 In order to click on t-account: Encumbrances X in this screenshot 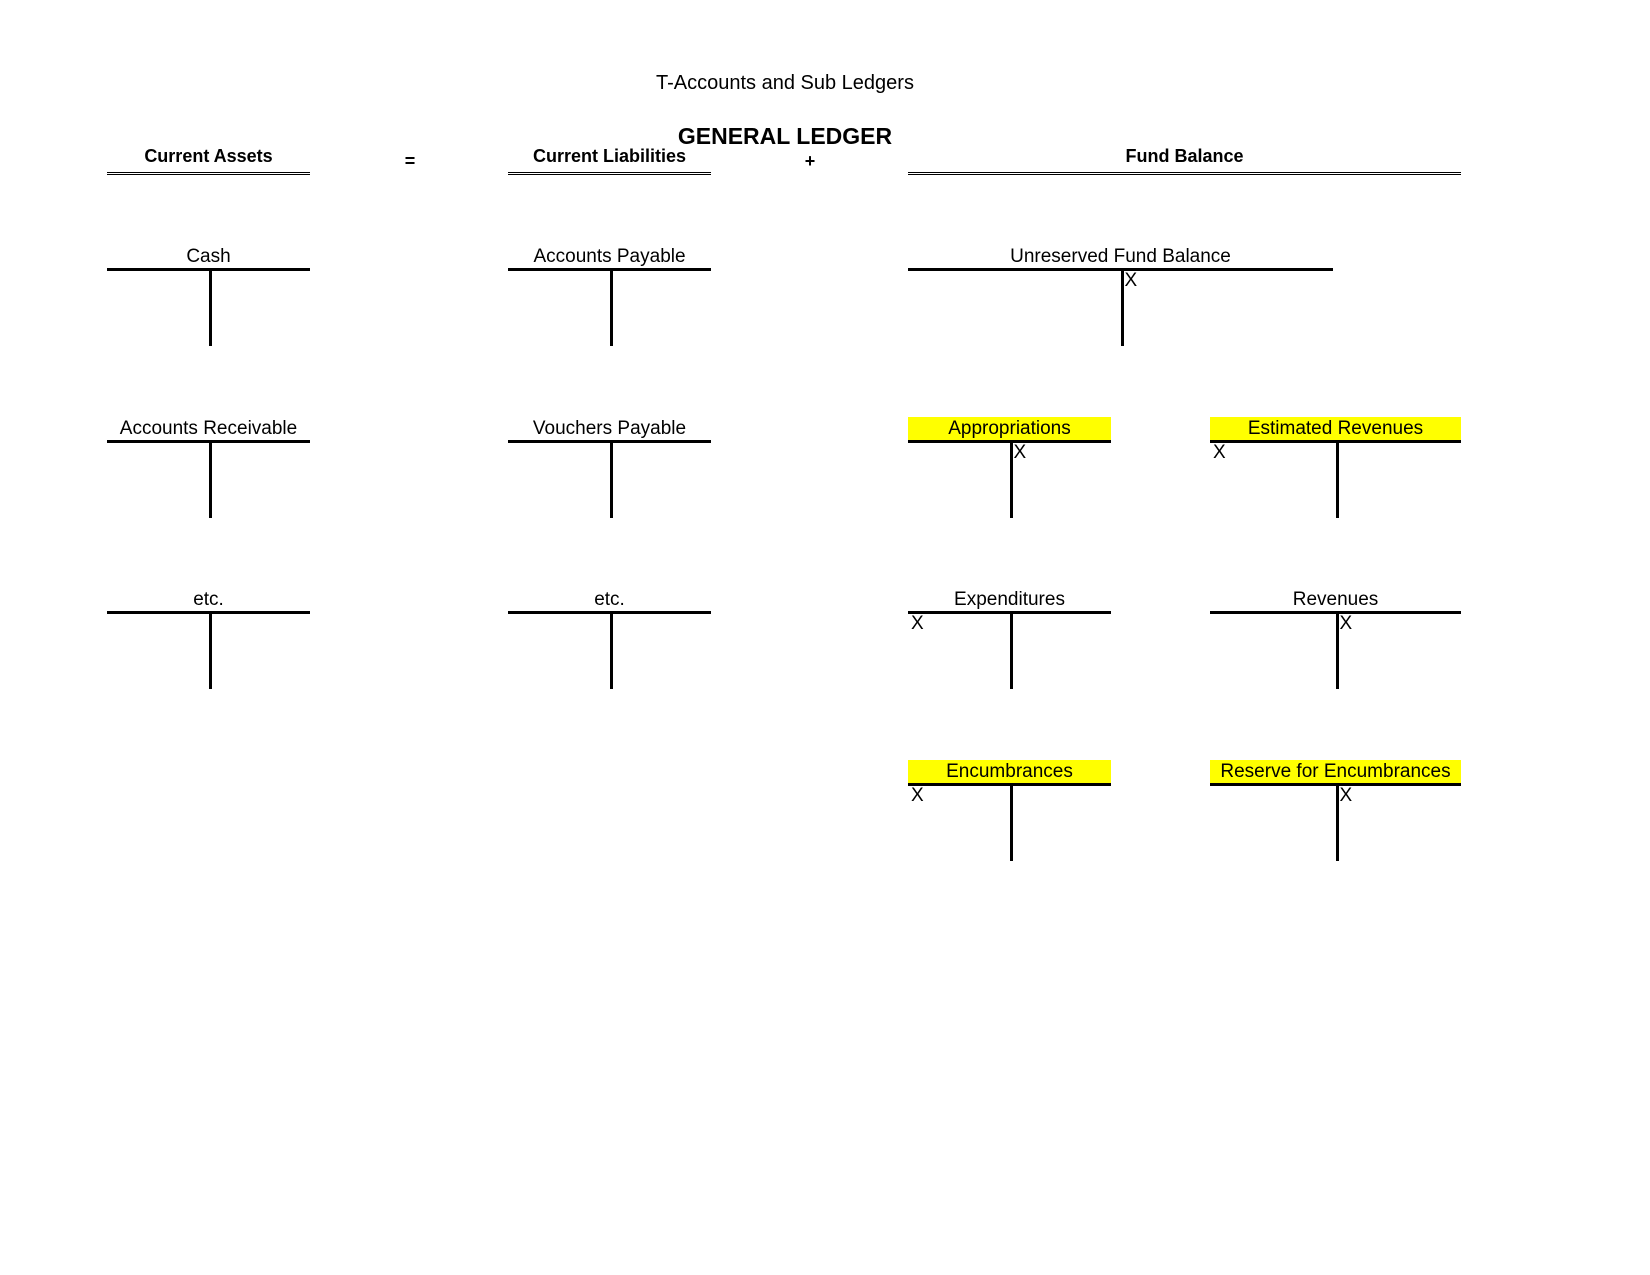, I will do `click(1009, 810)`.